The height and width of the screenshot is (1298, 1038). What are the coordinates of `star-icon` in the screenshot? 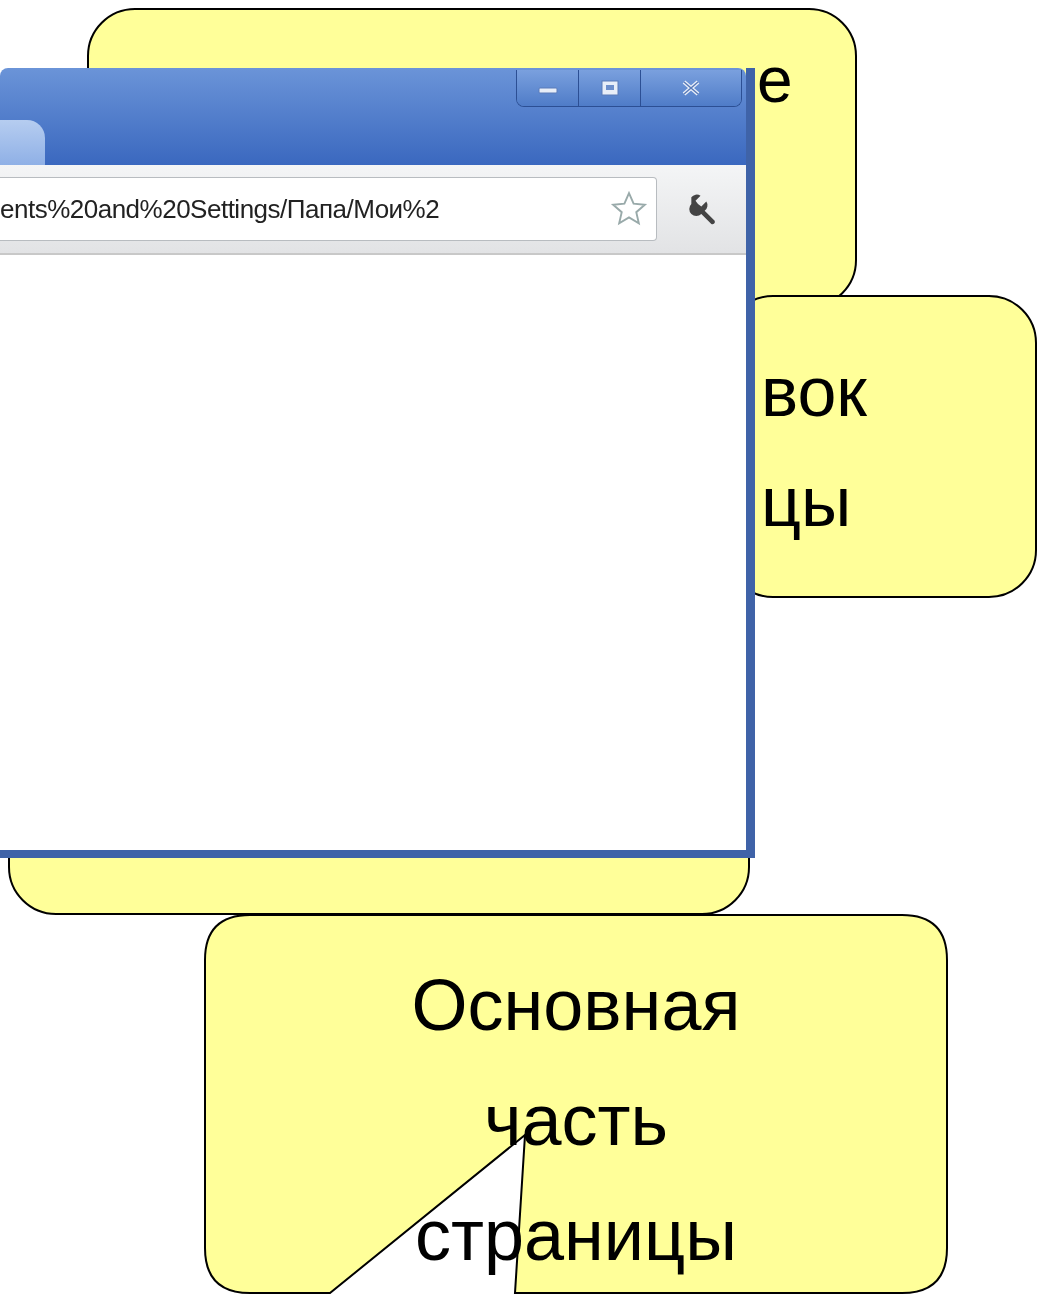 It's located at (629, 209).